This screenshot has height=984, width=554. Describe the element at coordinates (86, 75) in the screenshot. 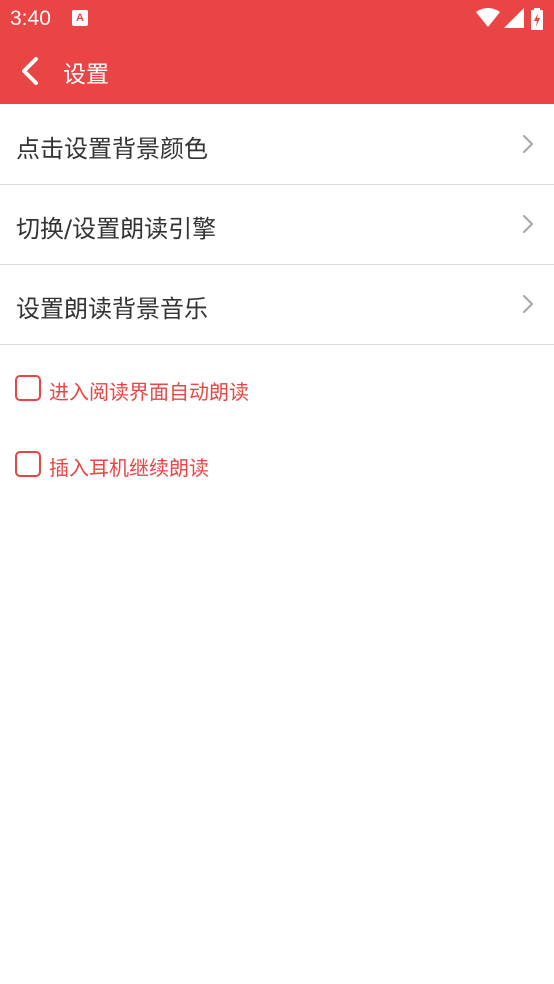

I see `page-title: 设置` at that location.